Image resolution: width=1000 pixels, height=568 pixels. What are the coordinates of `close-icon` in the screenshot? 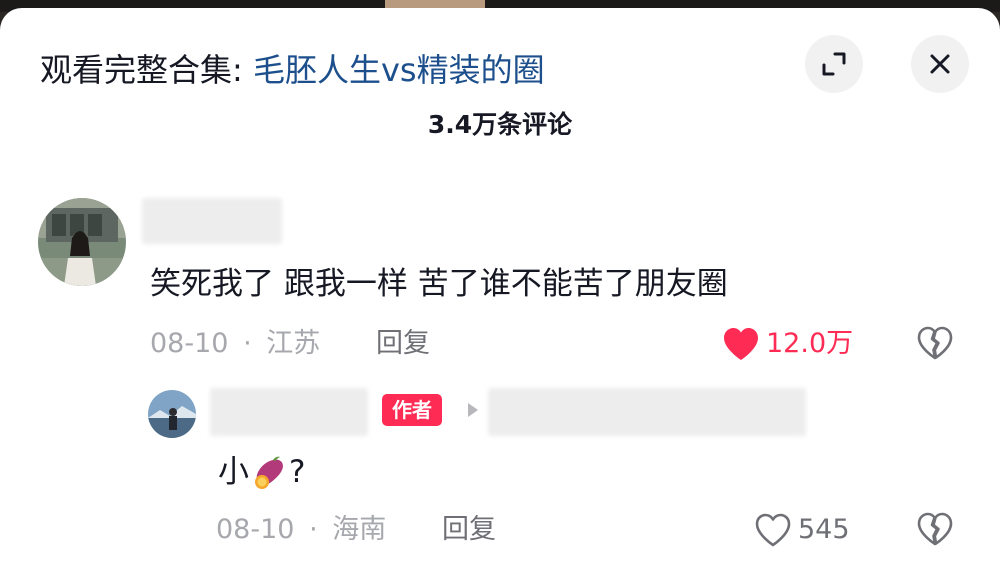 It's located at (940, 64).